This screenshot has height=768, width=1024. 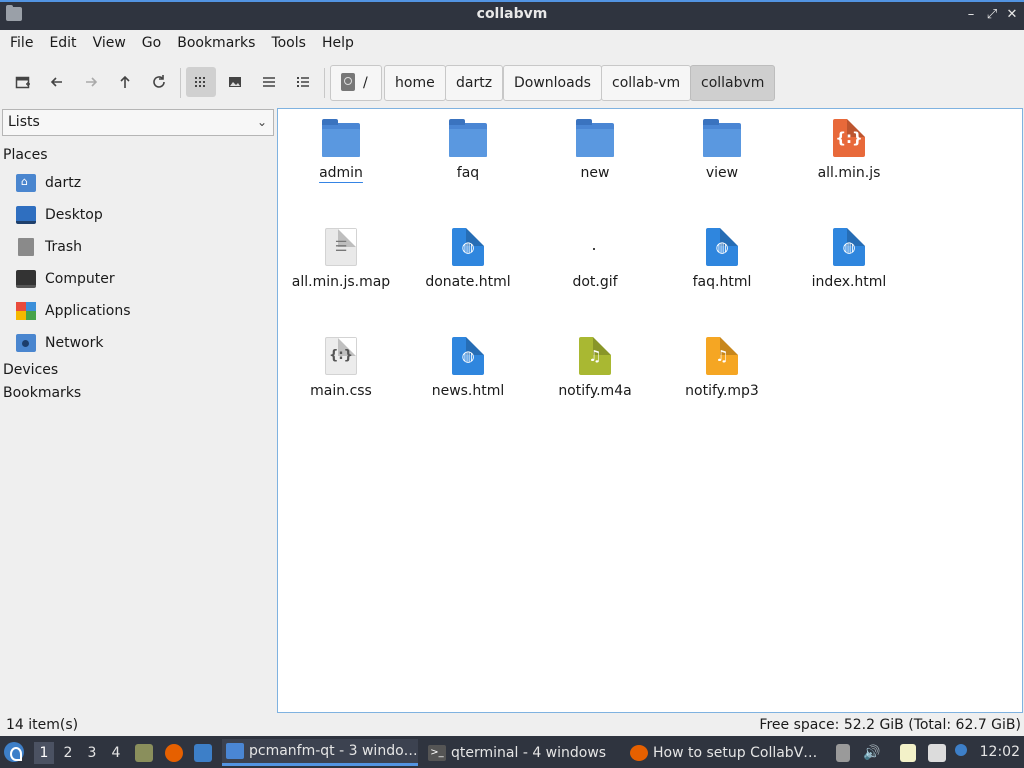 What do you see at coordinates (937, 753) in the screenshot?
I see `network-tray-icon` at bounding box center [937, 753].